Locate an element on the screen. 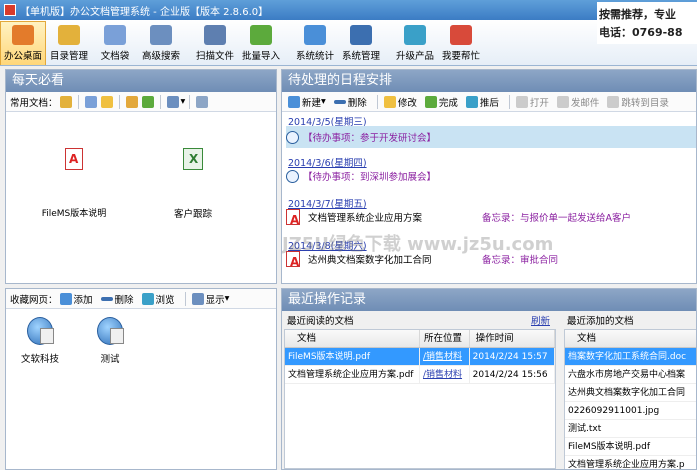  send-mail-button: 发邮件 is located at coordinates (577, 102).